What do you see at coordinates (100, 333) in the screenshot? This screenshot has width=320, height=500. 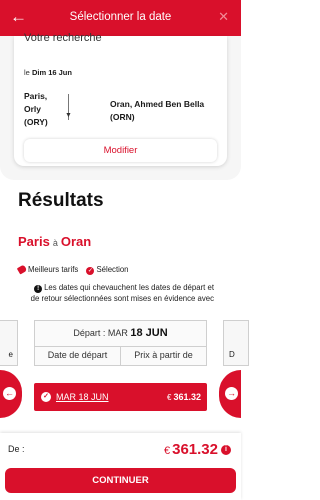 I see `departure-label: Départ : MAR` at bounding box center [100, 333].